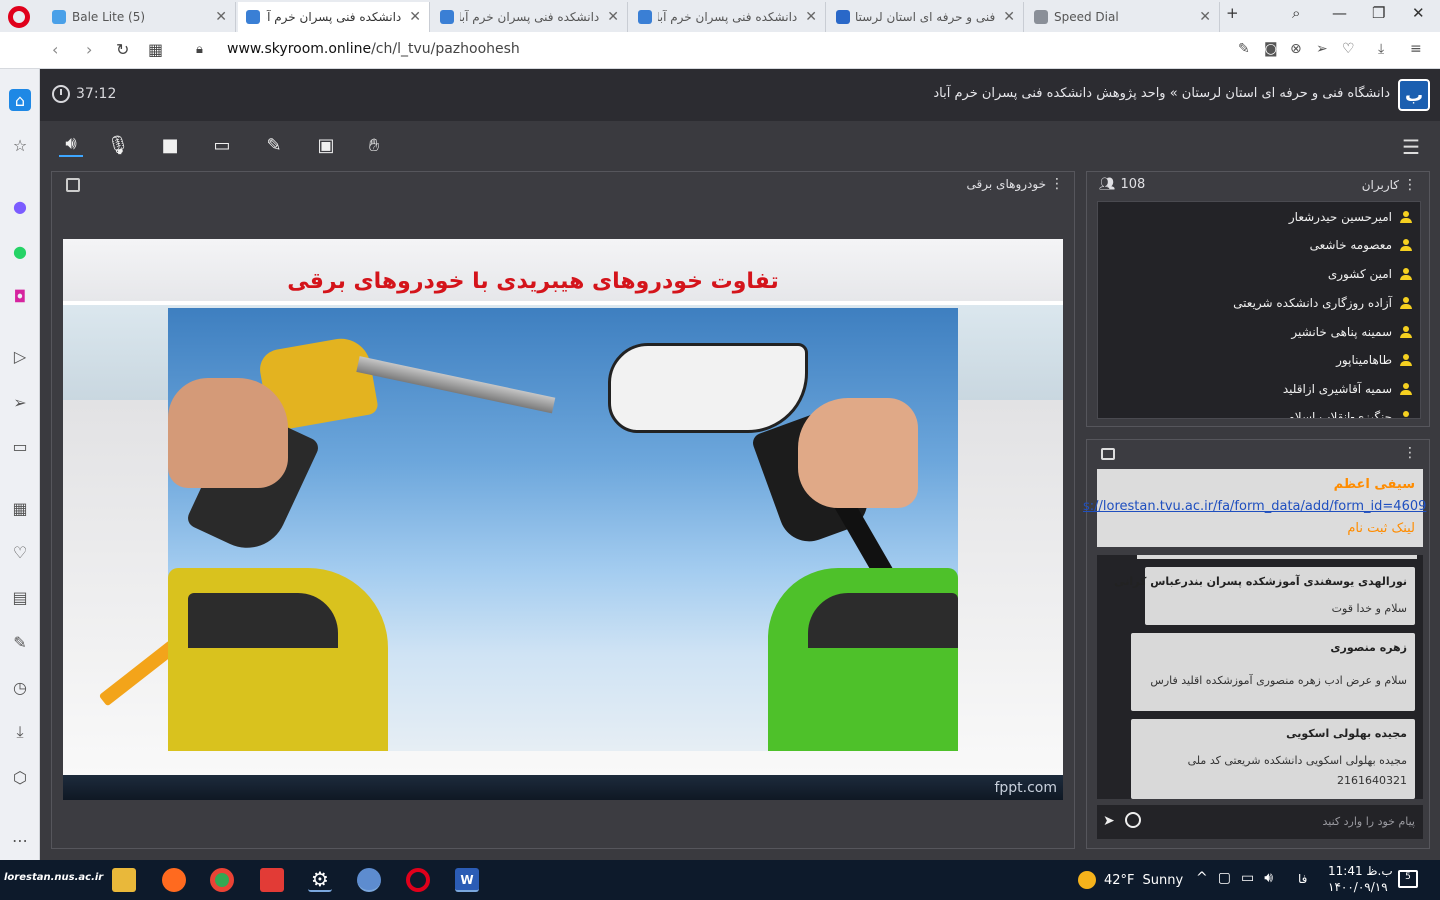 This screenshot has width=1440, height=900. I want to click on emoji-icon, so click(1133, 820).